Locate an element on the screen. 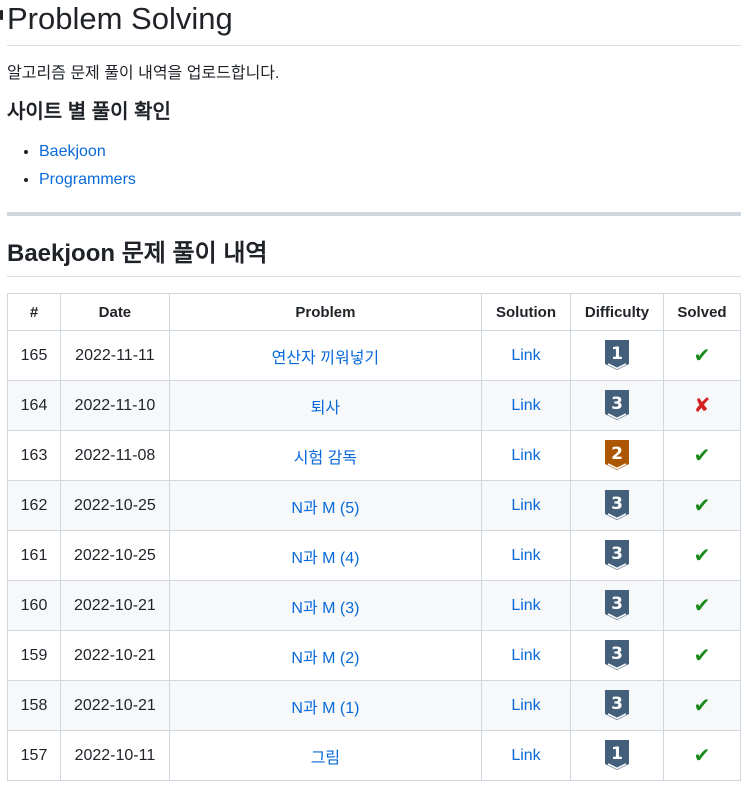 The image size is (741, 792). title-divider is located at coordinates (374, 45).